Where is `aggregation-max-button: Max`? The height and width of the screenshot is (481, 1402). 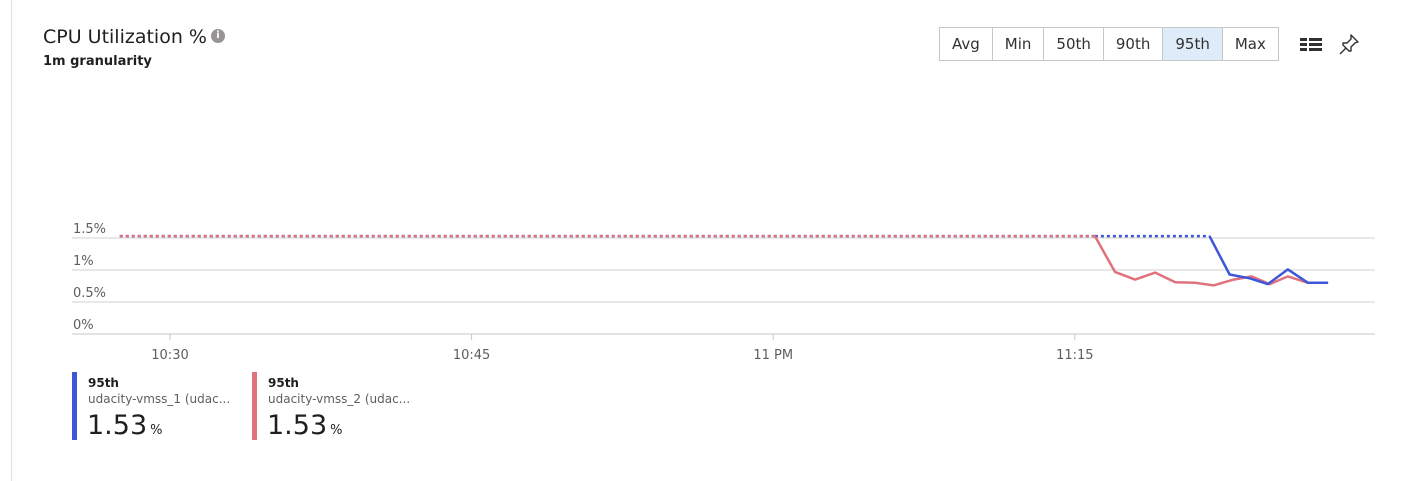 aggregation-max-button: Max is located at coordinates (1250, 44).